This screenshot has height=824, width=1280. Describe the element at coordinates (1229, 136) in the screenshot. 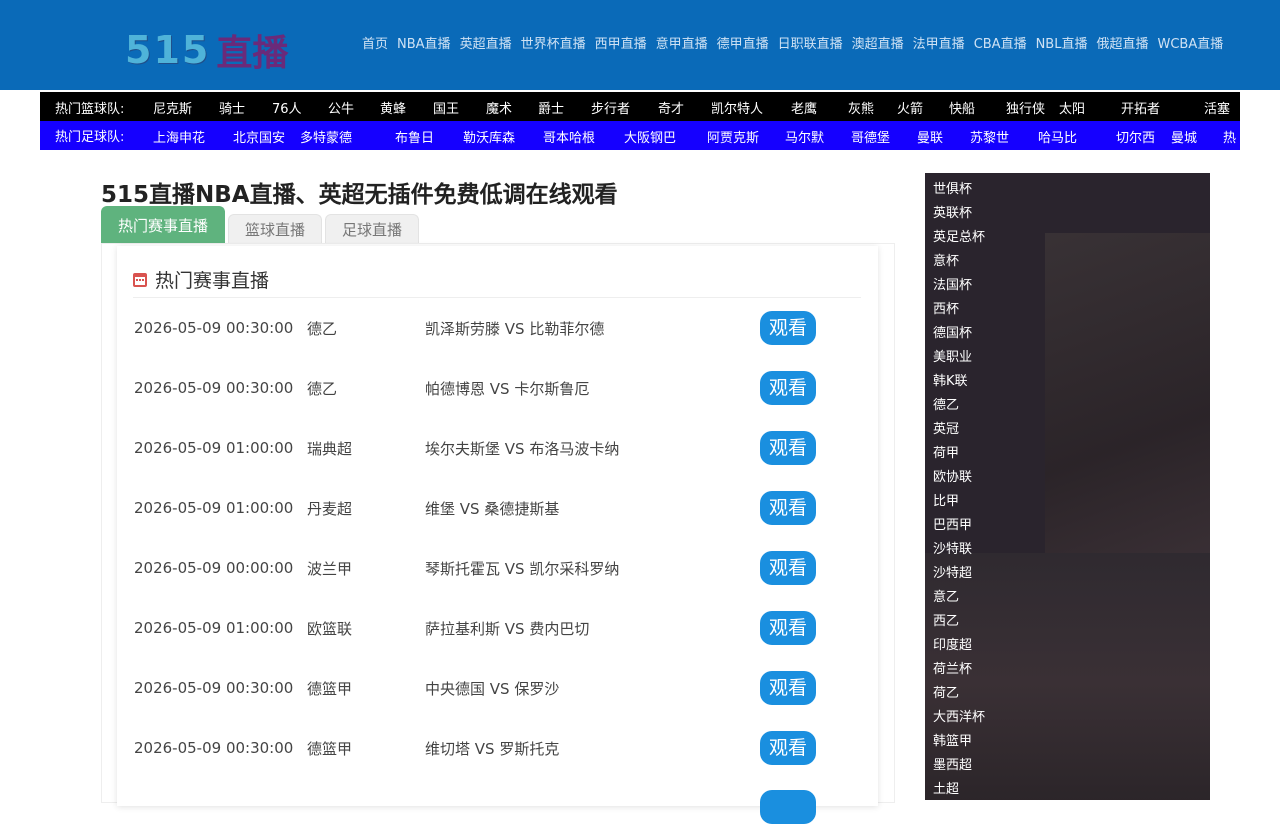

I see `football-team-link: 热` at that location.